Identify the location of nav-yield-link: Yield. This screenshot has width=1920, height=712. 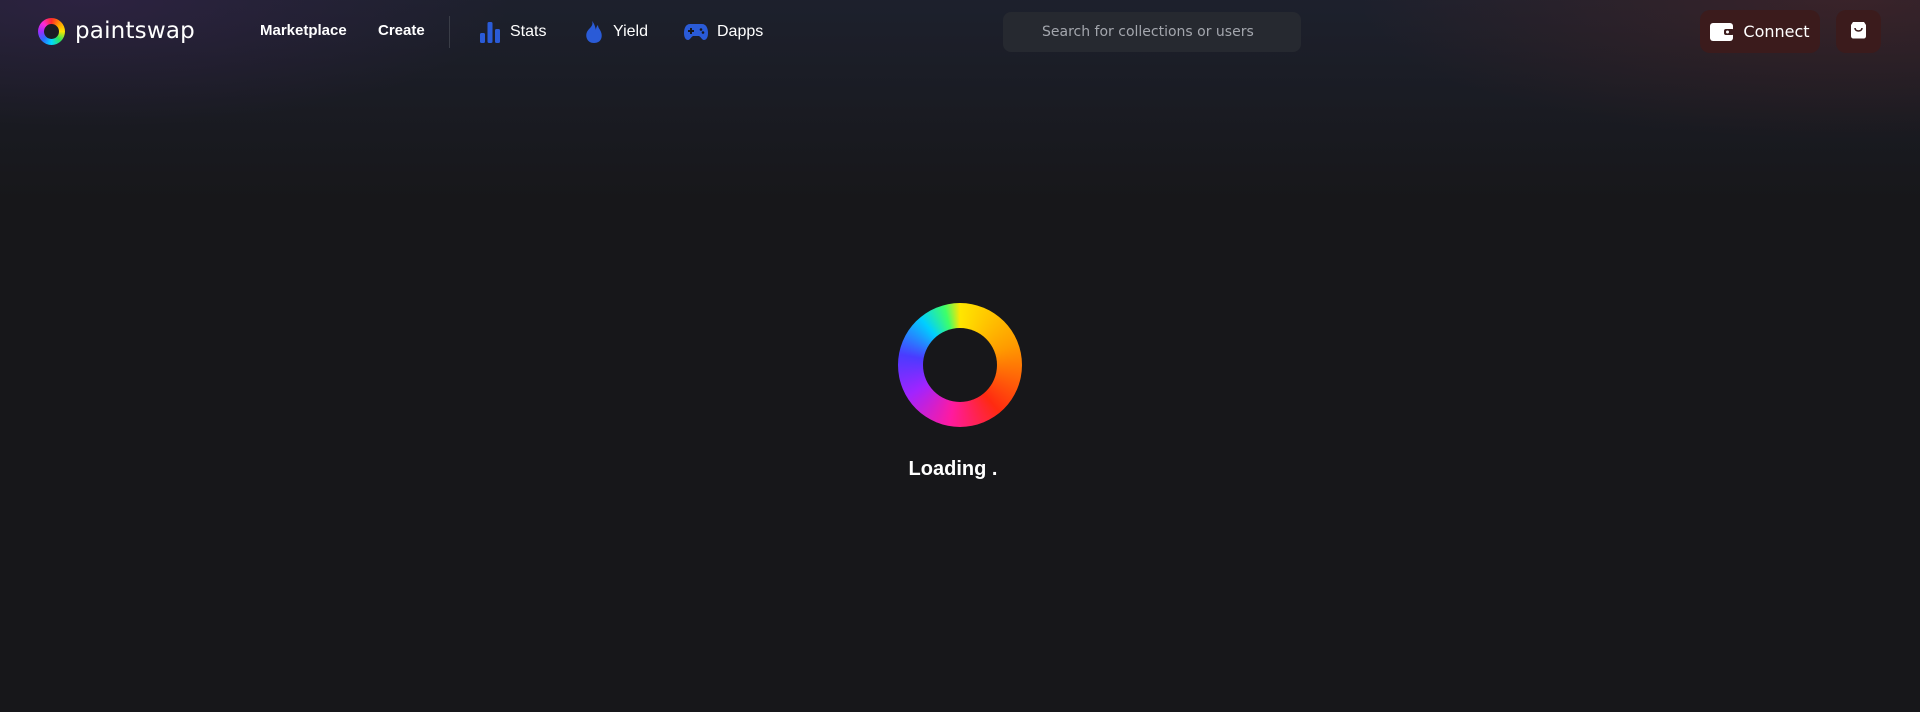
(615, 32).